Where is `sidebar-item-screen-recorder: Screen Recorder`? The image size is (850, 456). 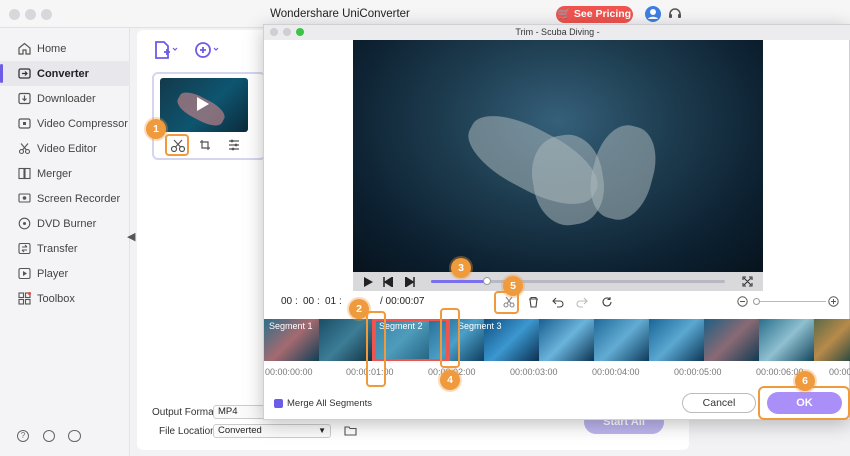 sidebar-item-screen-recorder: Screen Recorder is located at coordinates (65, 198).